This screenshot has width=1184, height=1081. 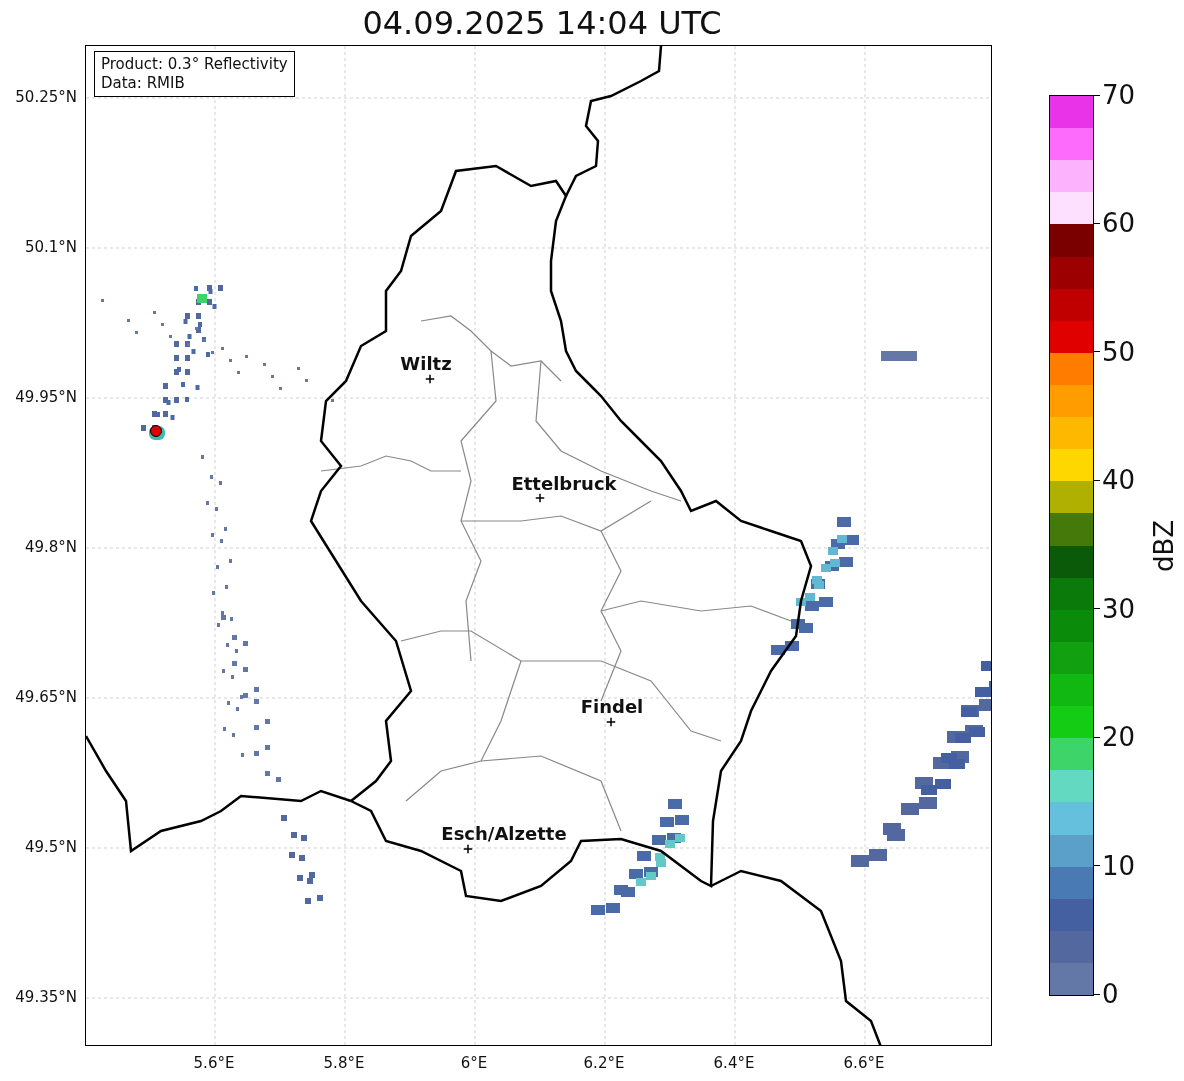 What do you see at coordinates (504, 833) in the screenshot?
I see `city-label: Esch/Alzette` at bounding box center [504, 833].